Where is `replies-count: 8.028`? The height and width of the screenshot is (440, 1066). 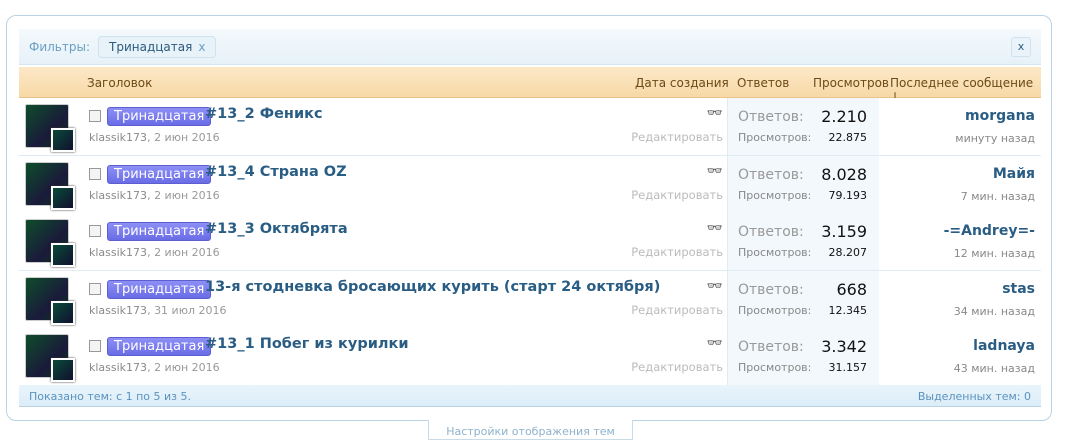 replies-count: 8.028 is located at coordinates (844, 174).